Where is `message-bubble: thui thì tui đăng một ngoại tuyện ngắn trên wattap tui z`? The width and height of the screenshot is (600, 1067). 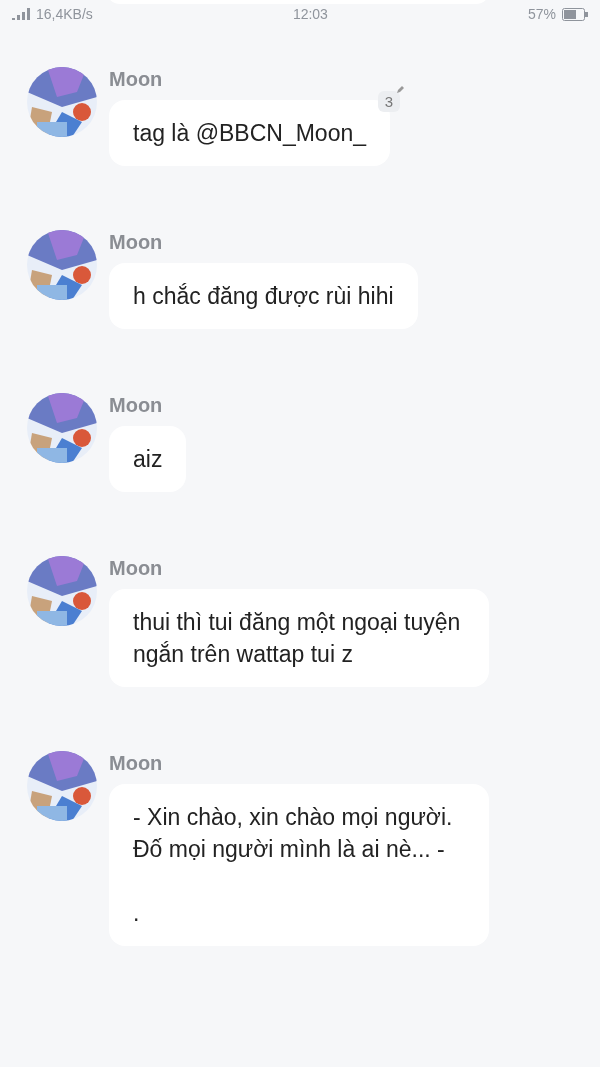
message-bubble: thui thì tui đăng một ngoại tuyện ngắn trên wattap tui z is located at coordinates (299, 638).